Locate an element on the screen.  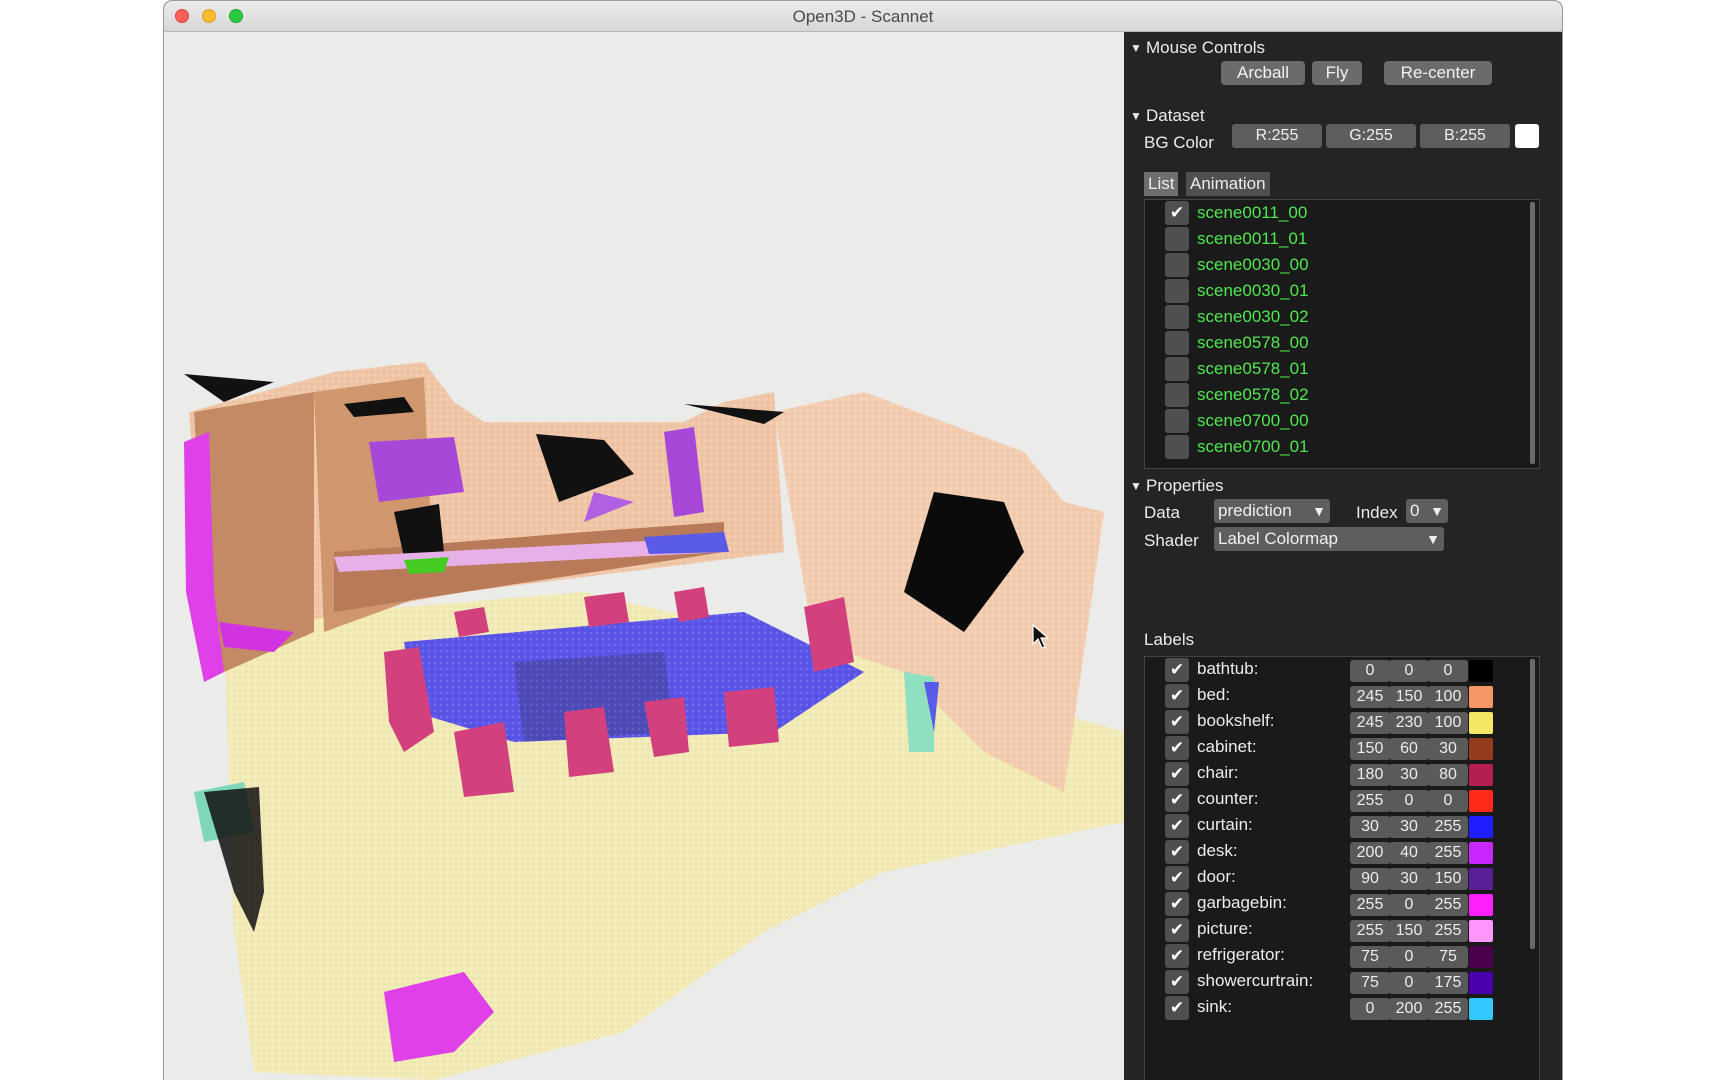
label-b-input: 100 is located at coordinates (1448, 723).